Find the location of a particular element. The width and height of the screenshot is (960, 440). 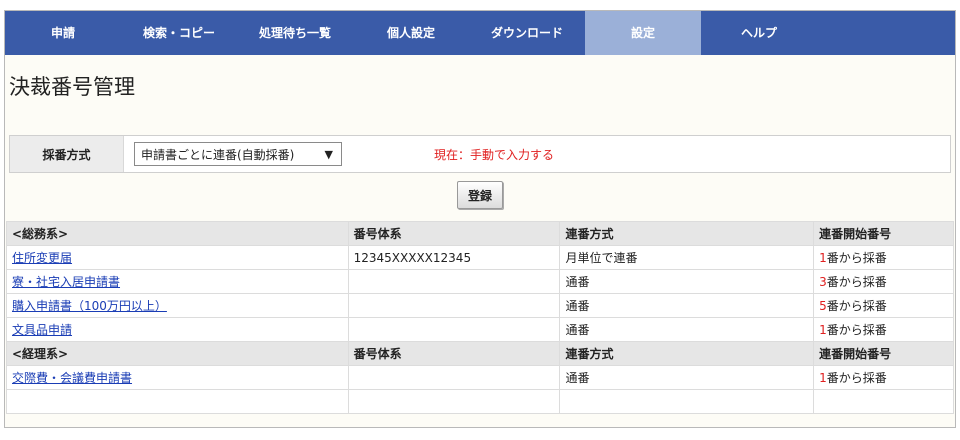

start-number-cell: 5番から採番 is located at coordinates (883, 305).